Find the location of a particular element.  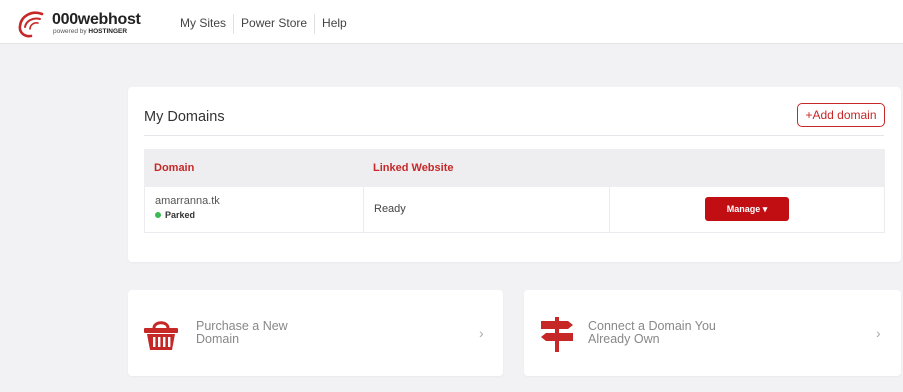

logo-tagline: powered by HOSTINGER is located at coordinates (90, 31).